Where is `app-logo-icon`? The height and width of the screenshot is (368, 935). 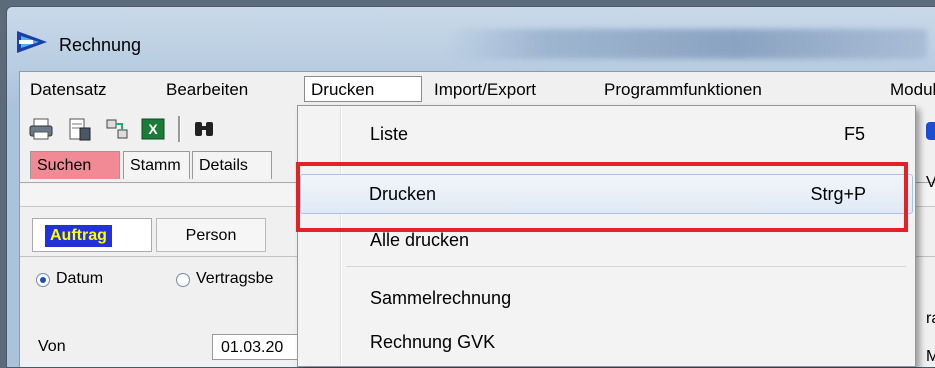
app-logo-icon is located at coordinates (32, 42).